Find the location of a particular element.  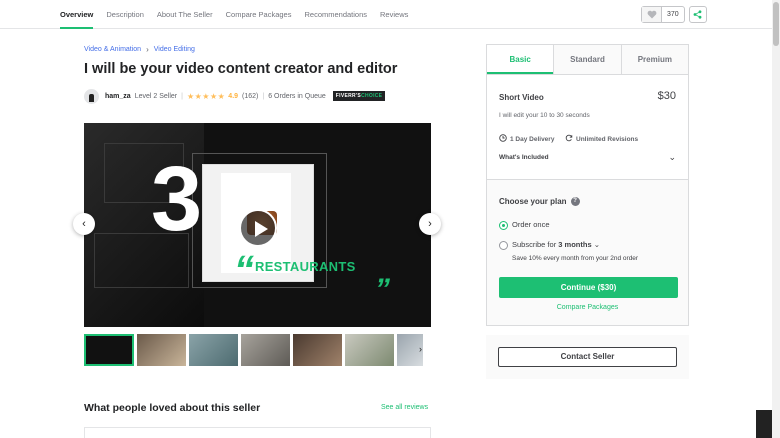

gallery-next-button: › is located at coordinates (430, 224).